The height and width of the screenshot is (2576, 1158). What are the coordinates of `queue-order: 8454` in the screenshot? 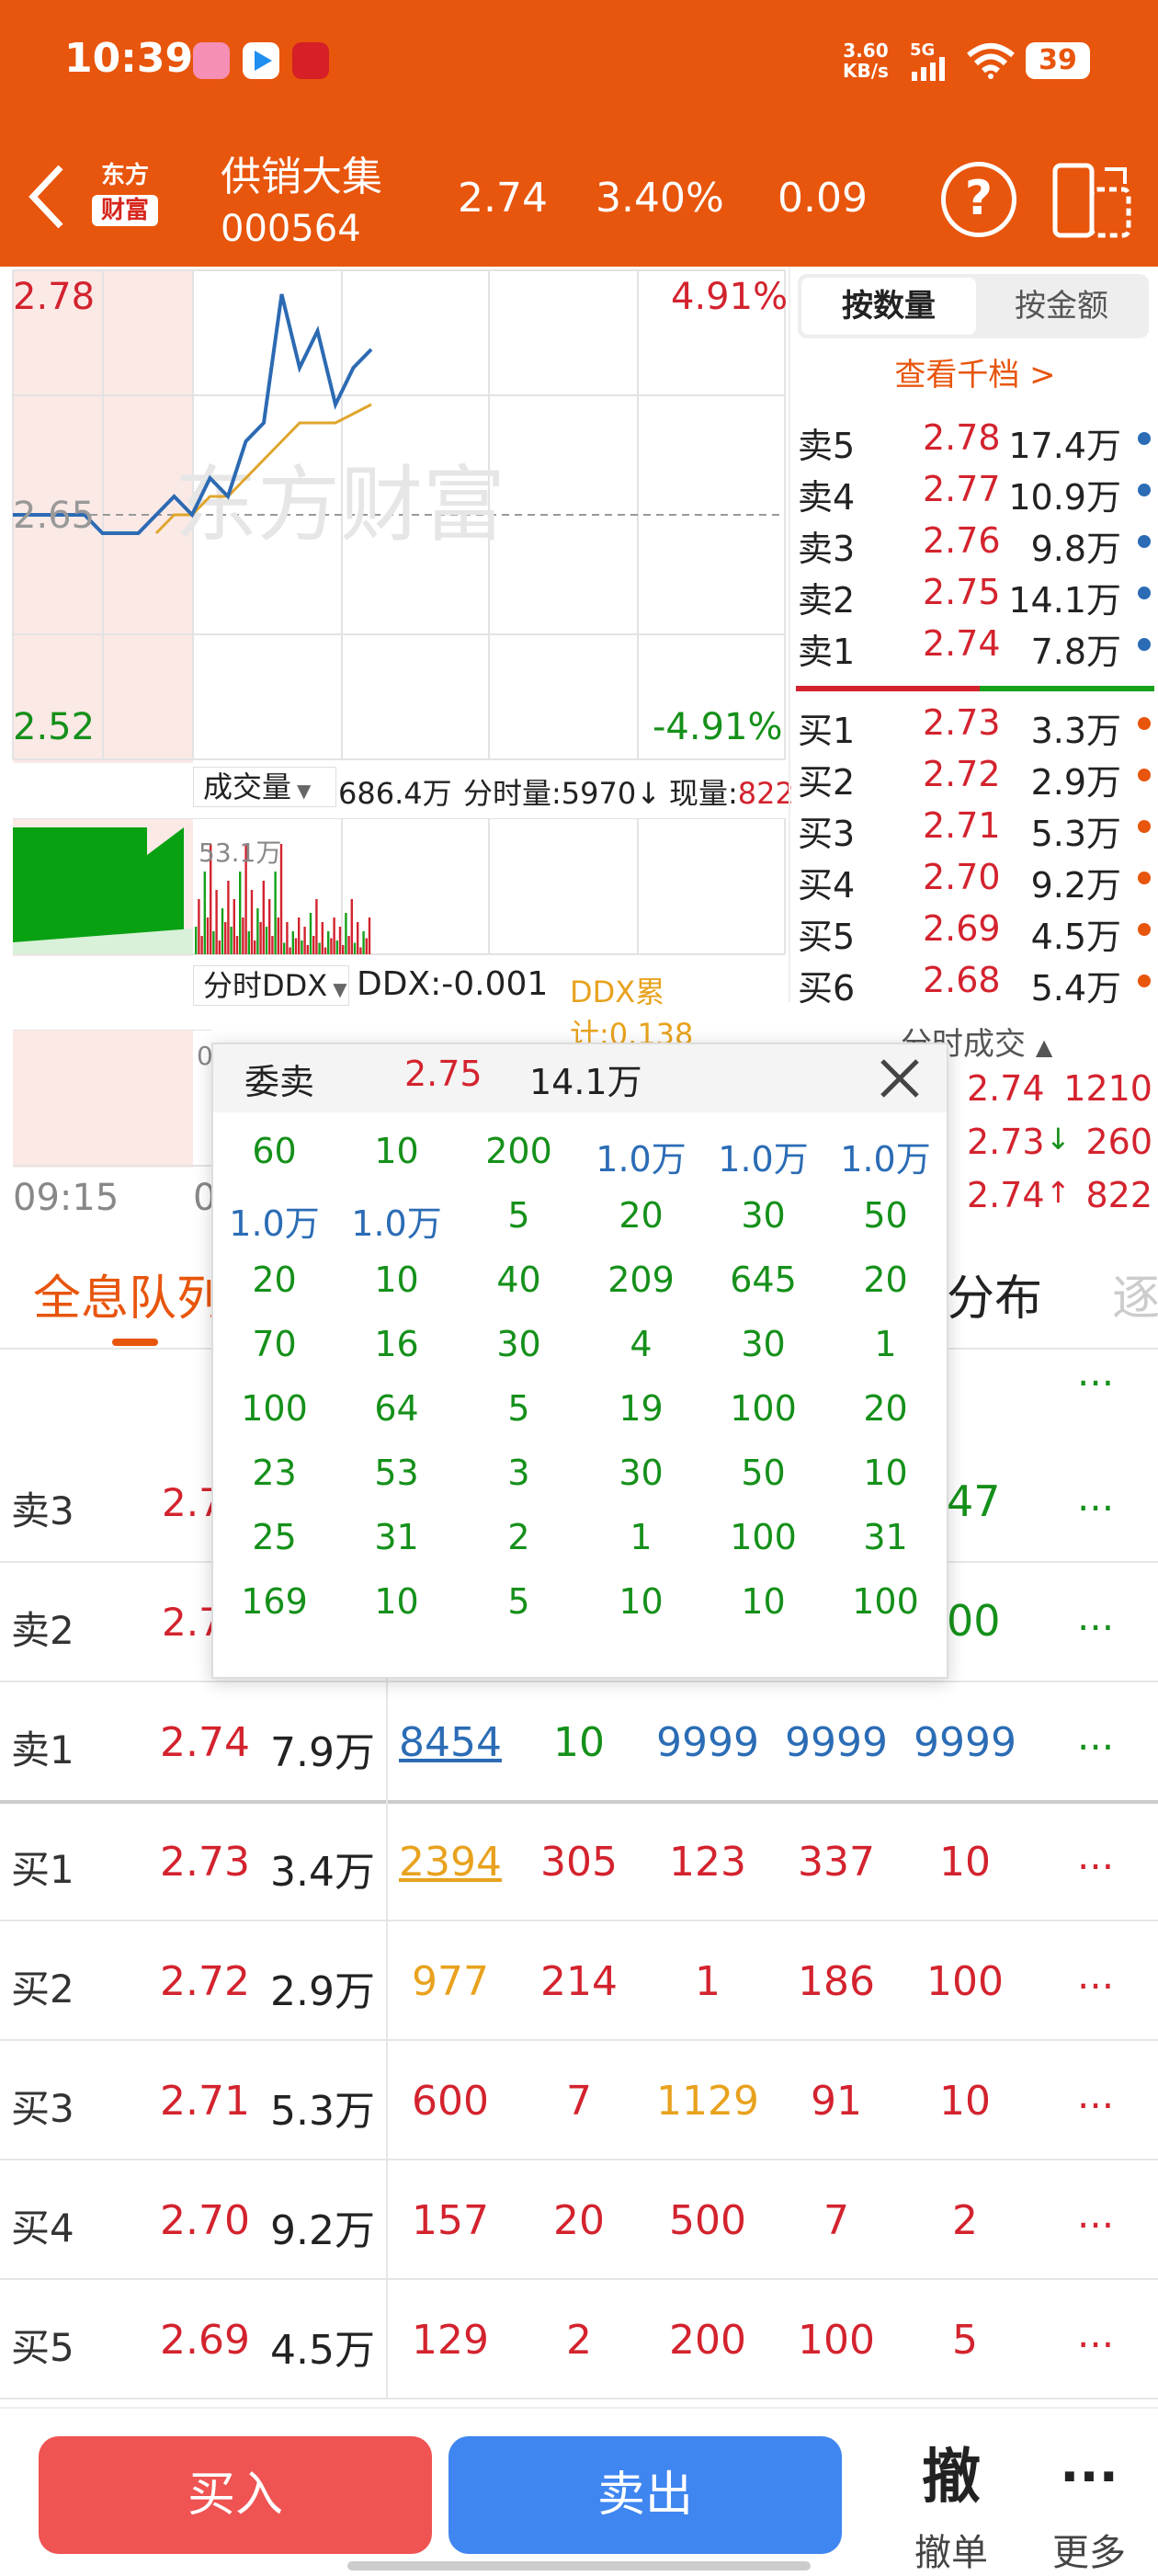 It's located at (450, 1742).